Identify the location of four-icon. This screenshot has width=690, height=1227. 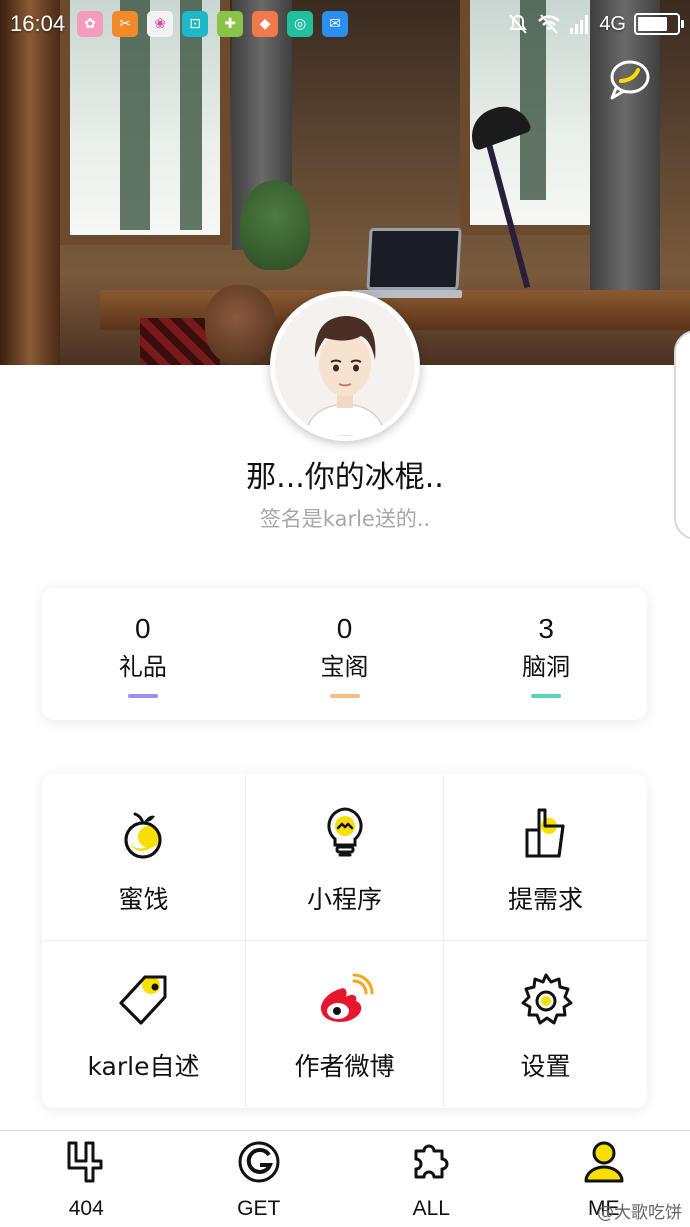
(85, 1162).